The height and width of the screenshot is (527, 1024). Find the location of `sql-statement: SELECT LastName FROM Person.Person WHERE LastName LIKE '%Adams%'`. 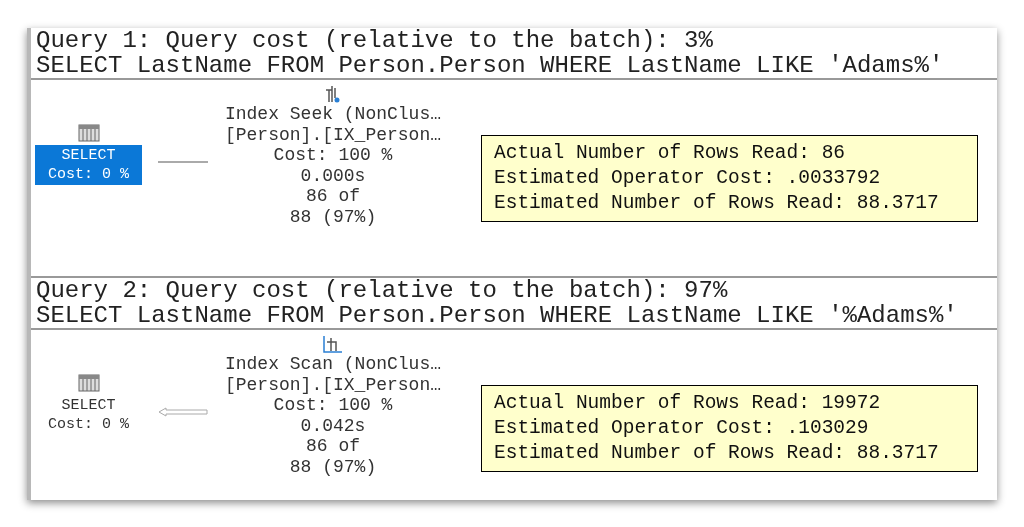

sql-statement: SELECT LastName FROM Person.Person WHERE LastName LIKE '%Adams%' is located at coordinates (497, 315).